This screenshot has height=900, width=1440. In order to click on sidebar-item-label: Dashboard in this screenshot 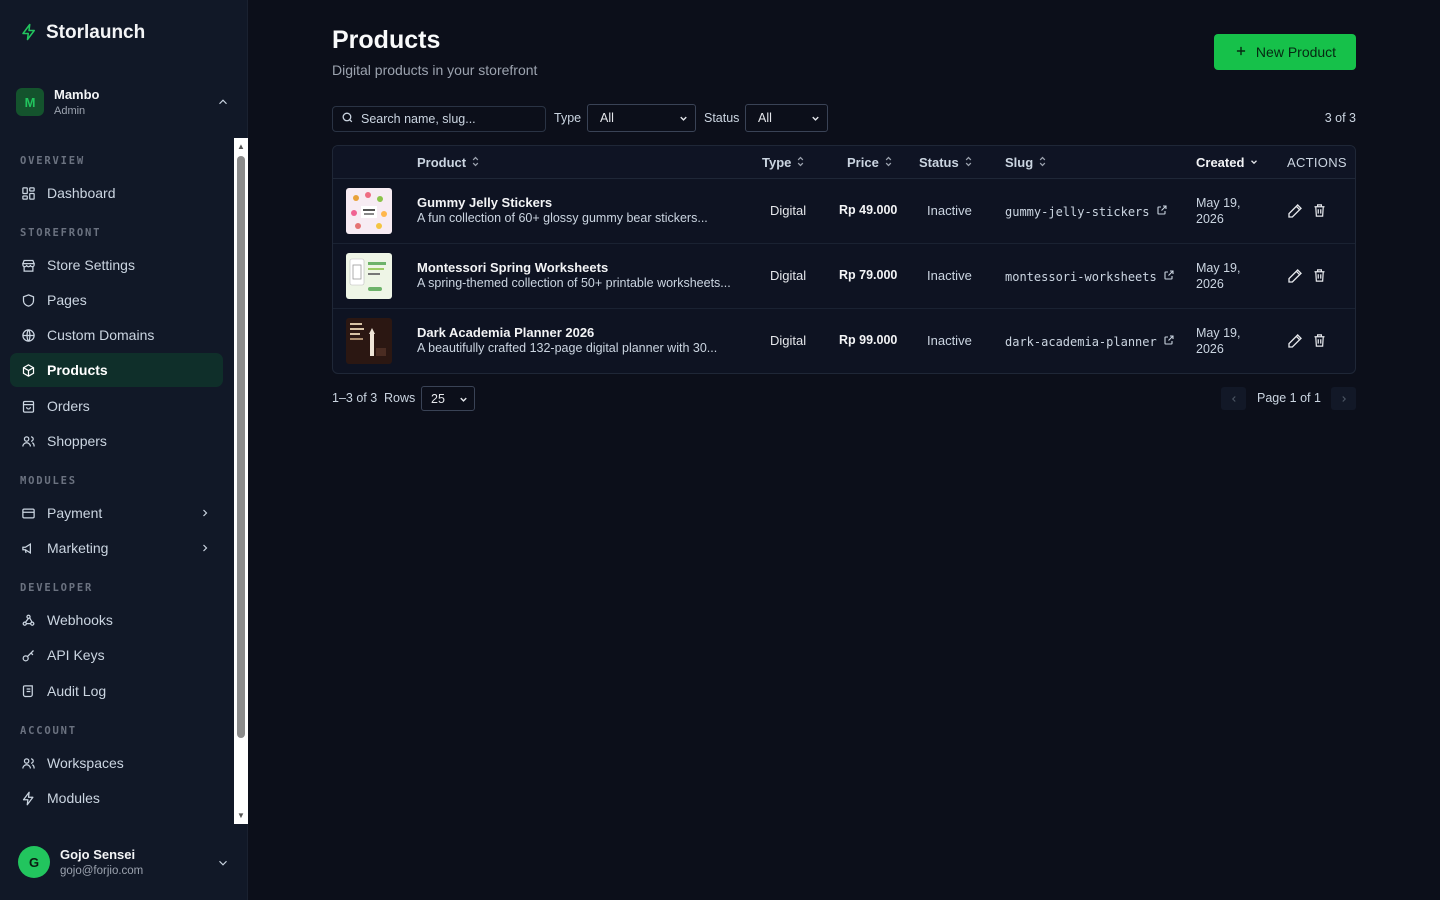, I will do `click(81, 193)`.